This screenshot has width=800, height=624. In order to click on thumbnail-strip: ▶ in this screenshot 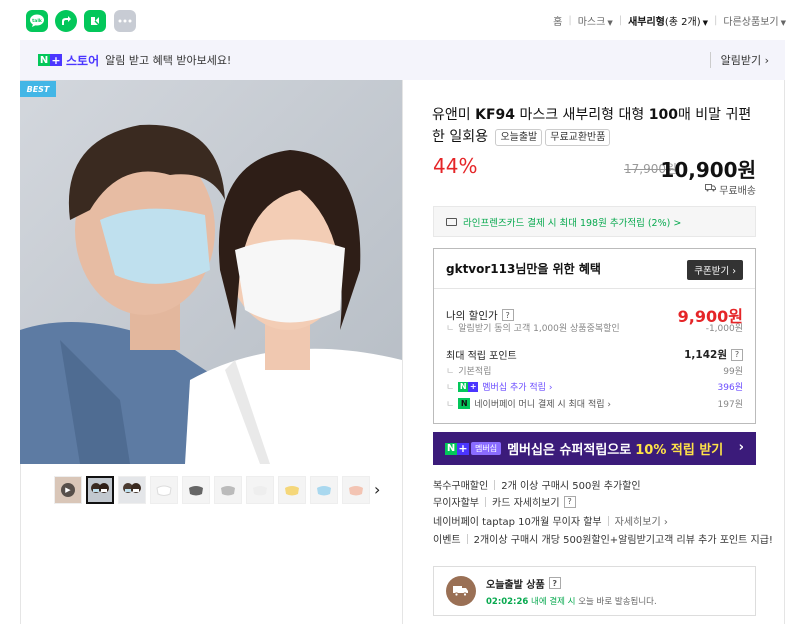, I will do `click(212, 490)`.